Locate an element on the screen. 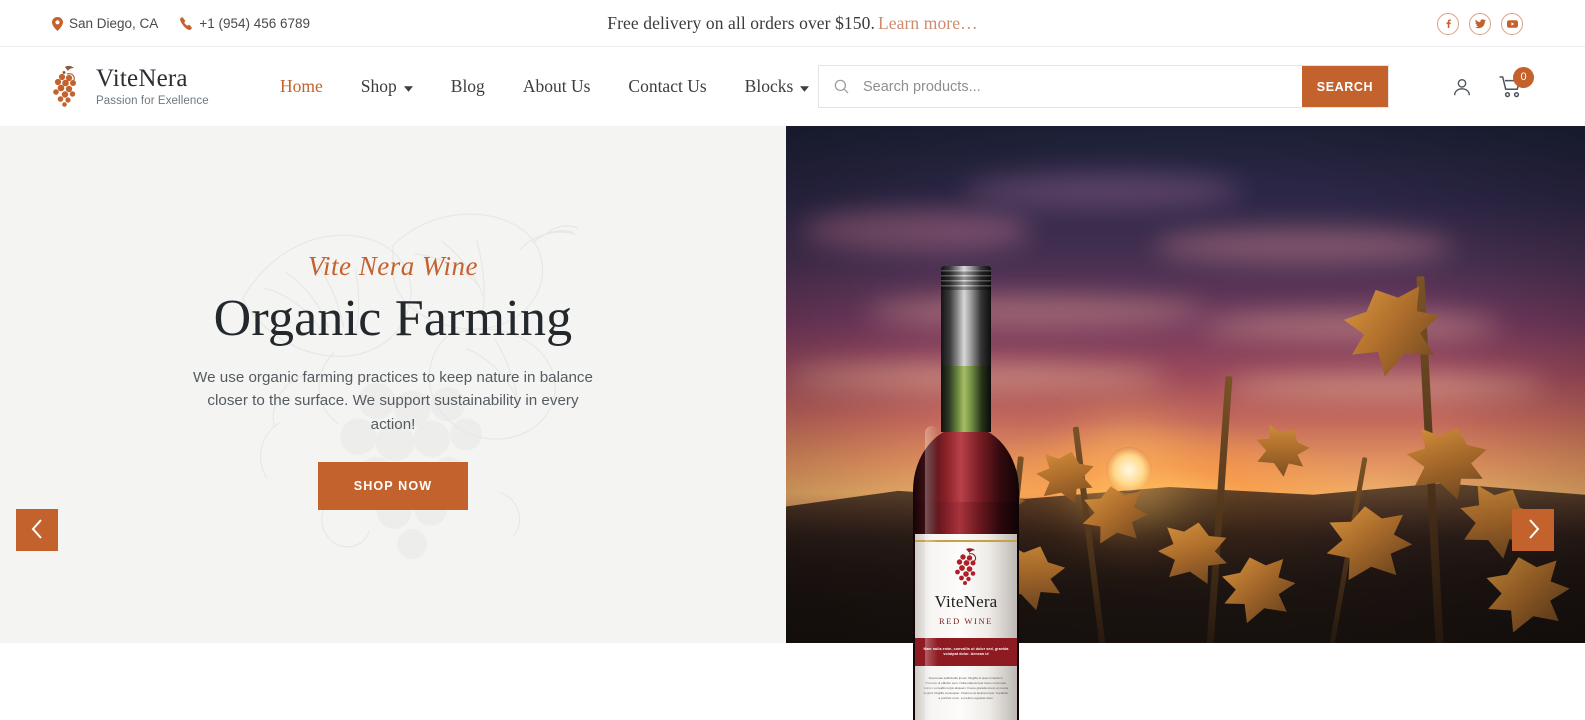 The width and height of the screenshot is (1585, 720). nav-label: Contact Us is located at coordinates (667, 85).